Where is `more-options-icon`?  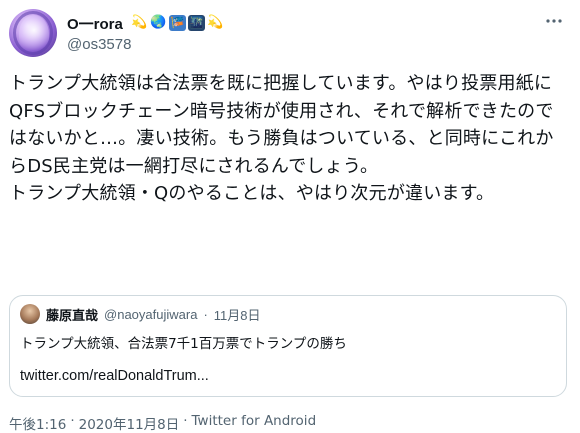 more-options-icon is located at coordinates (554, 21).